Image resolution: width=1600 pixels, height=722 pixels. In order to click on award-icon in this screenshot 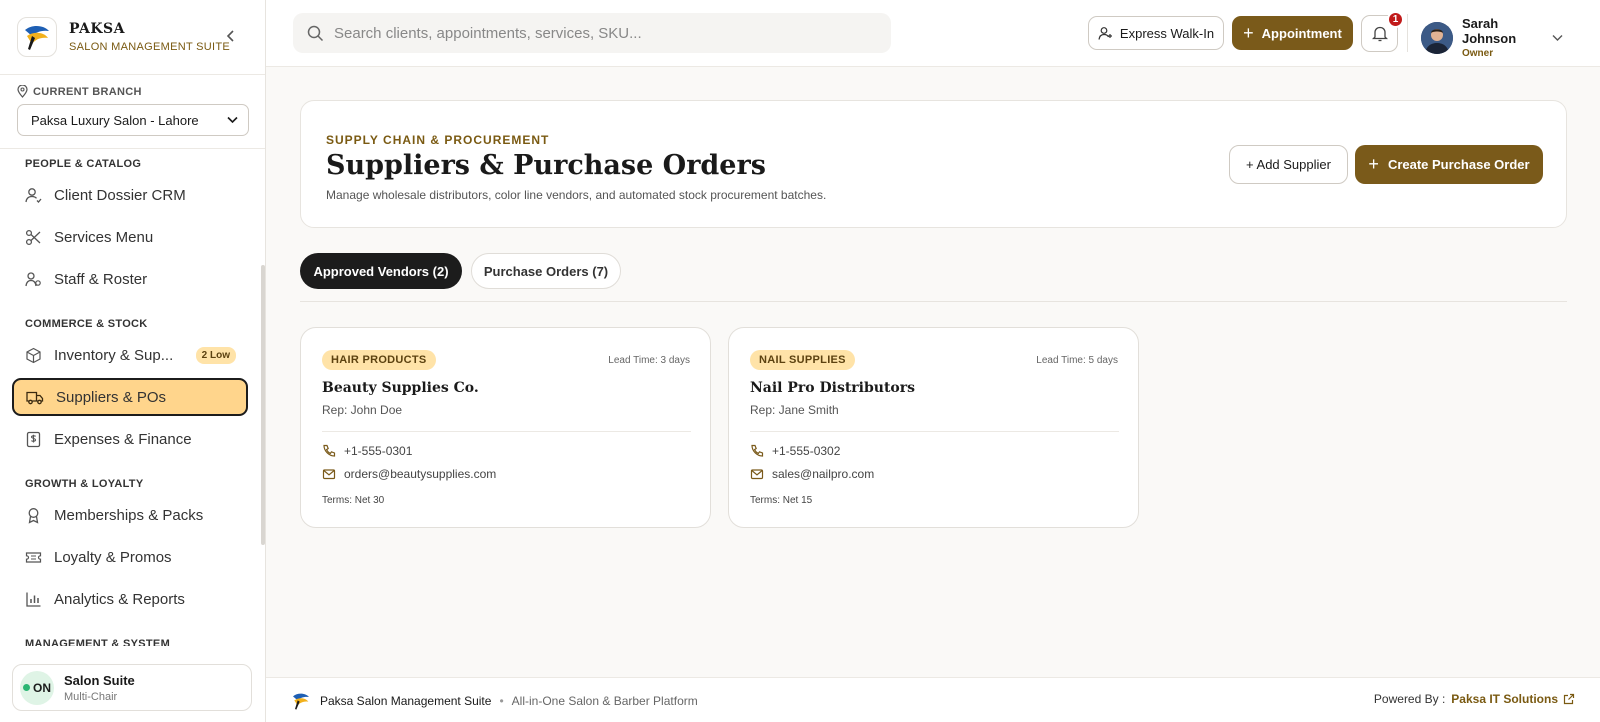, I will do `click(33, 515)`.